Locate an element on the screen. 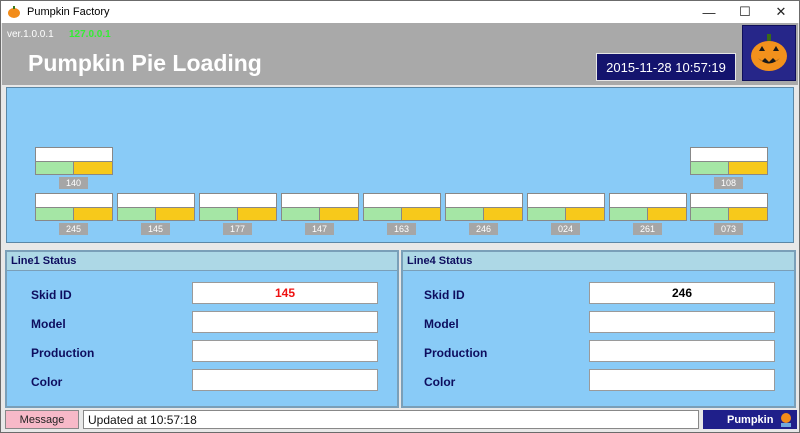 The height and width of the screenshot is (433, 800). close-button: ✕ is located at coordinates (781, 12).